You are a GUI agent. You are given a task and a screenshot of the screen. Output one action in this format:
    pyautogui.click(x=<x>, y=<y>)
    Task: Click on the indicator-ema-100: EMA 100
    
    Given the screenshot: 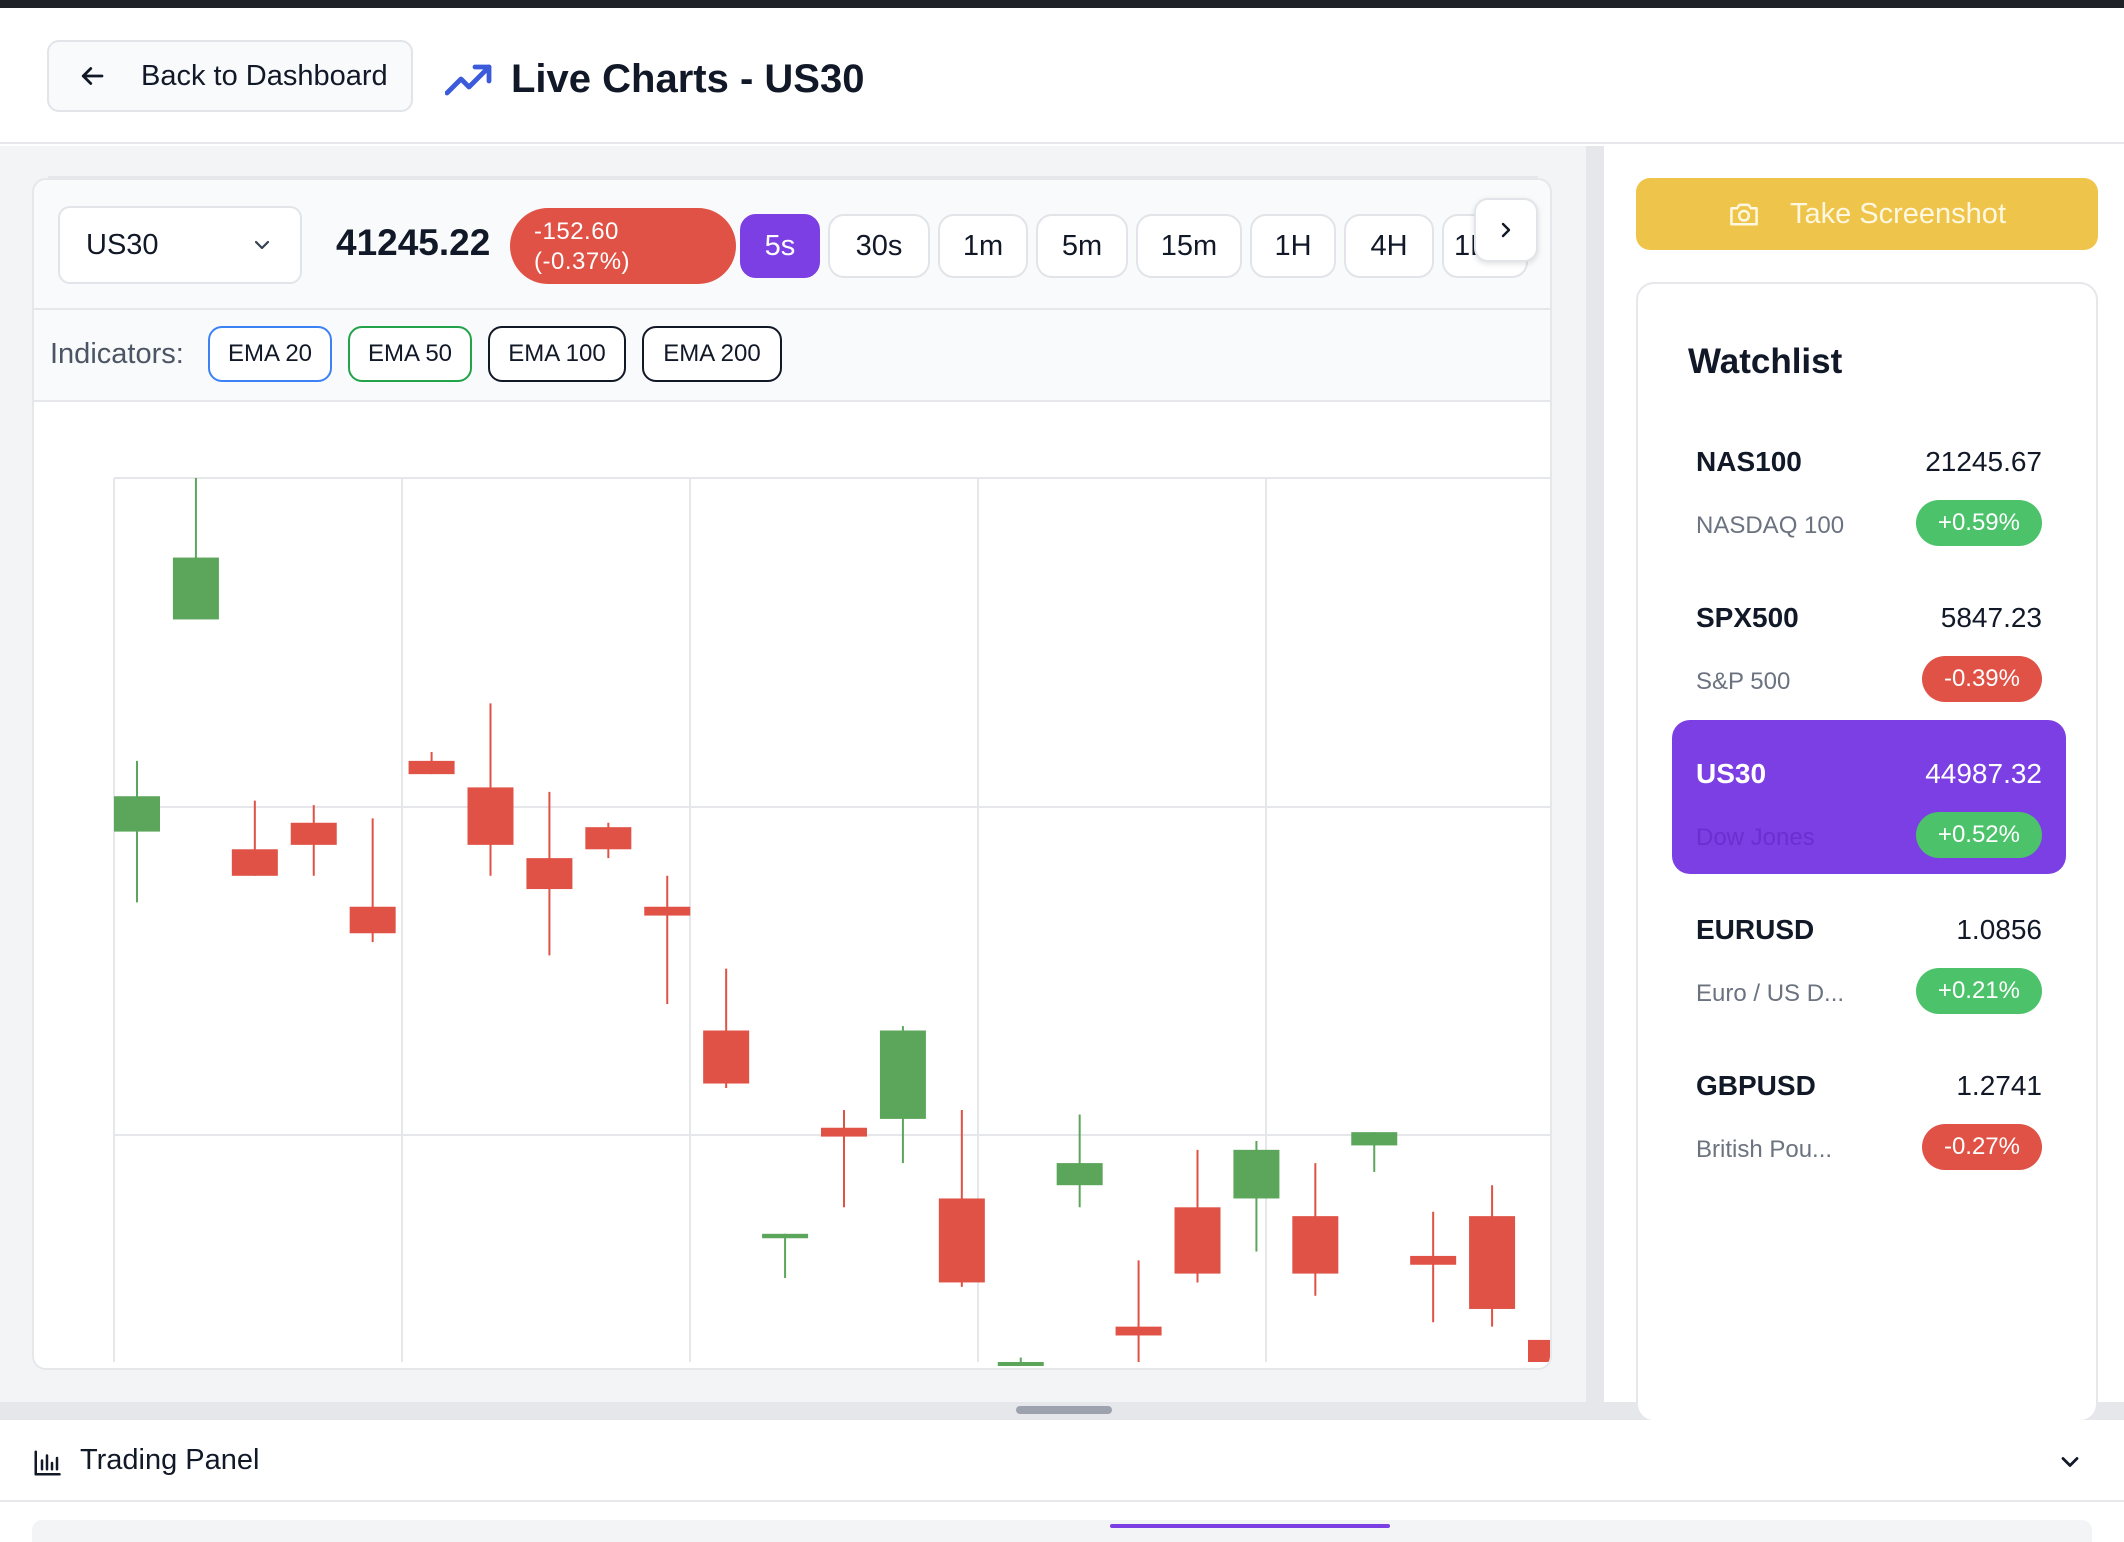 What is the action you would take?
    pyautogui.click(x=557, y=354)
    